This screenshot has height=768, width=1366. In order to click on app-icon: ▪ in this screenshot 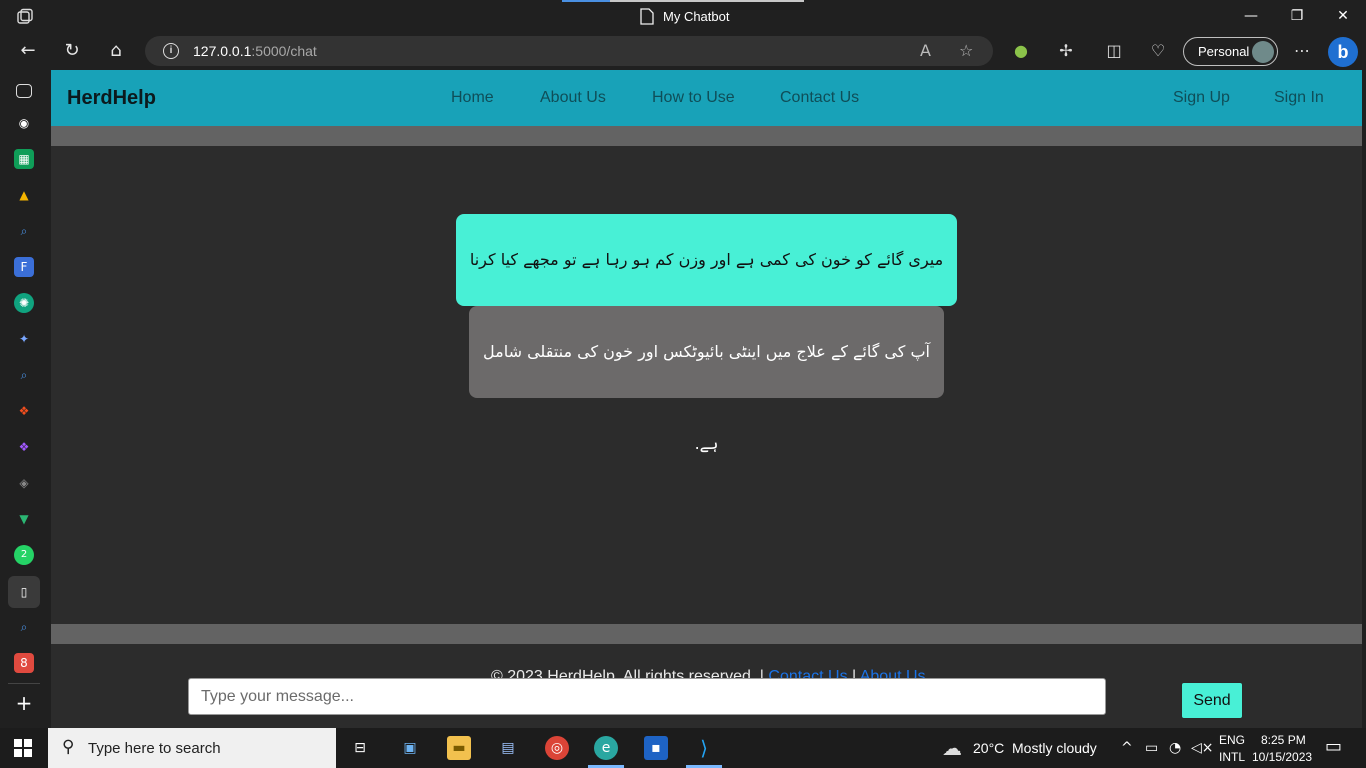, I will do `click(656, 748)`.